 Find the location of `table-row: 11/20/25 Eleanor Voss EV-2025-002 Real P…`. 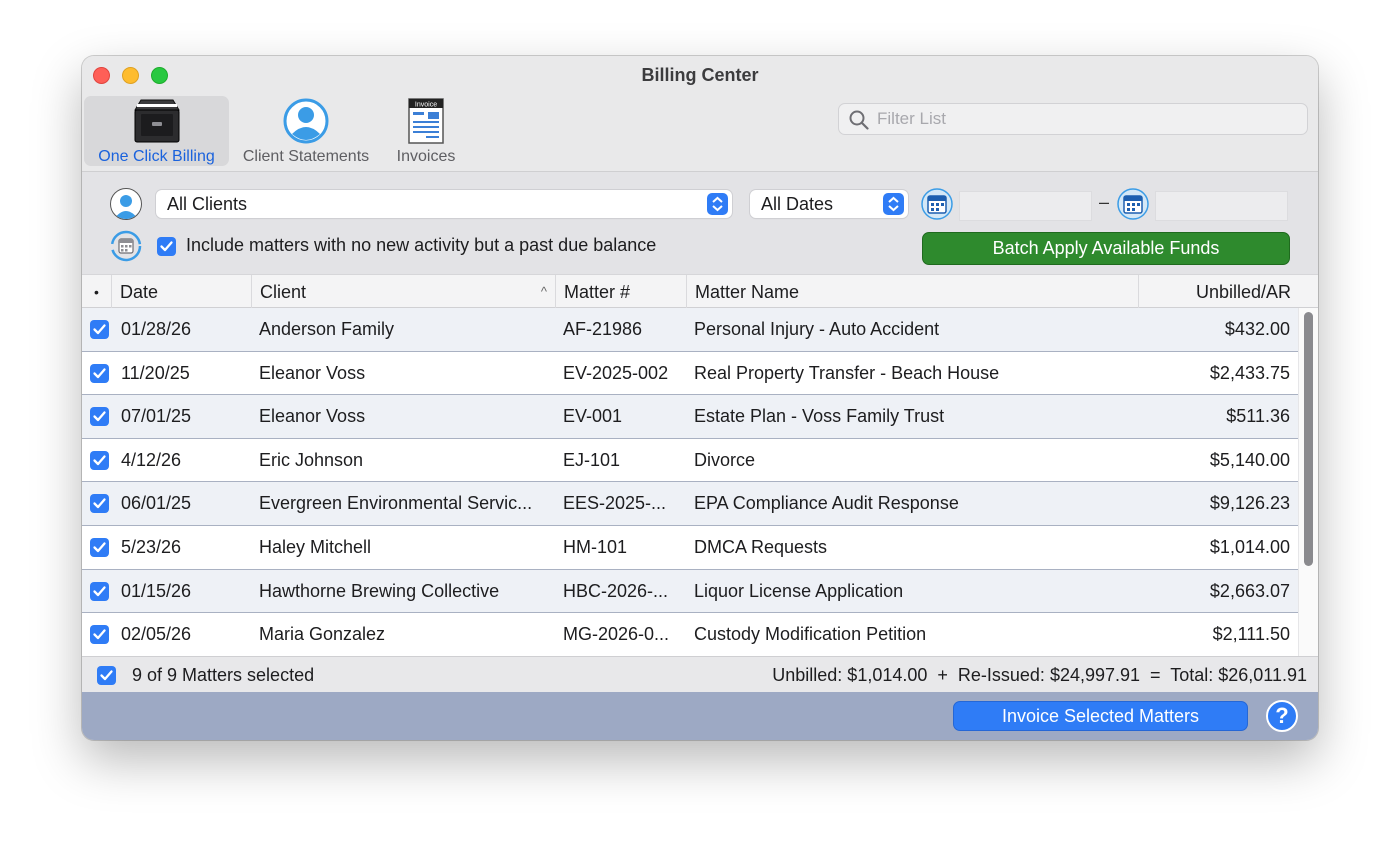

table-row: 11/20/25 Eleanor Voss EV-2025-002 Real P… is located at coordinates (690, 374).